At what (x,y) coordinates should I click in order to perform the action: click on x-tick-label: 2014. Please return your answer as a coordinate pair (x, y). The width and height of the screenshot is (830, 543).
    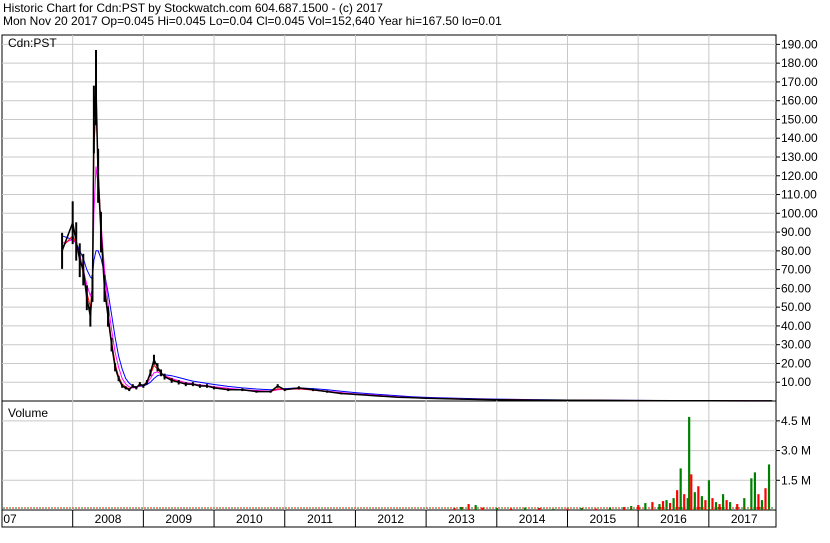
    Looking at the image, I should click on (532, 519).